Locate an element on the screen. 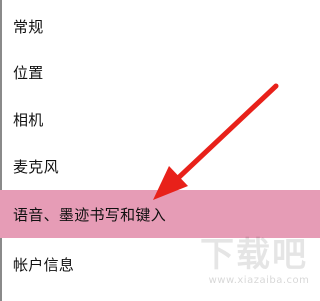 The height and width of the screenshot is (301, 320). watermark-logo: 下载吧 is located at coordinates (254, 255).